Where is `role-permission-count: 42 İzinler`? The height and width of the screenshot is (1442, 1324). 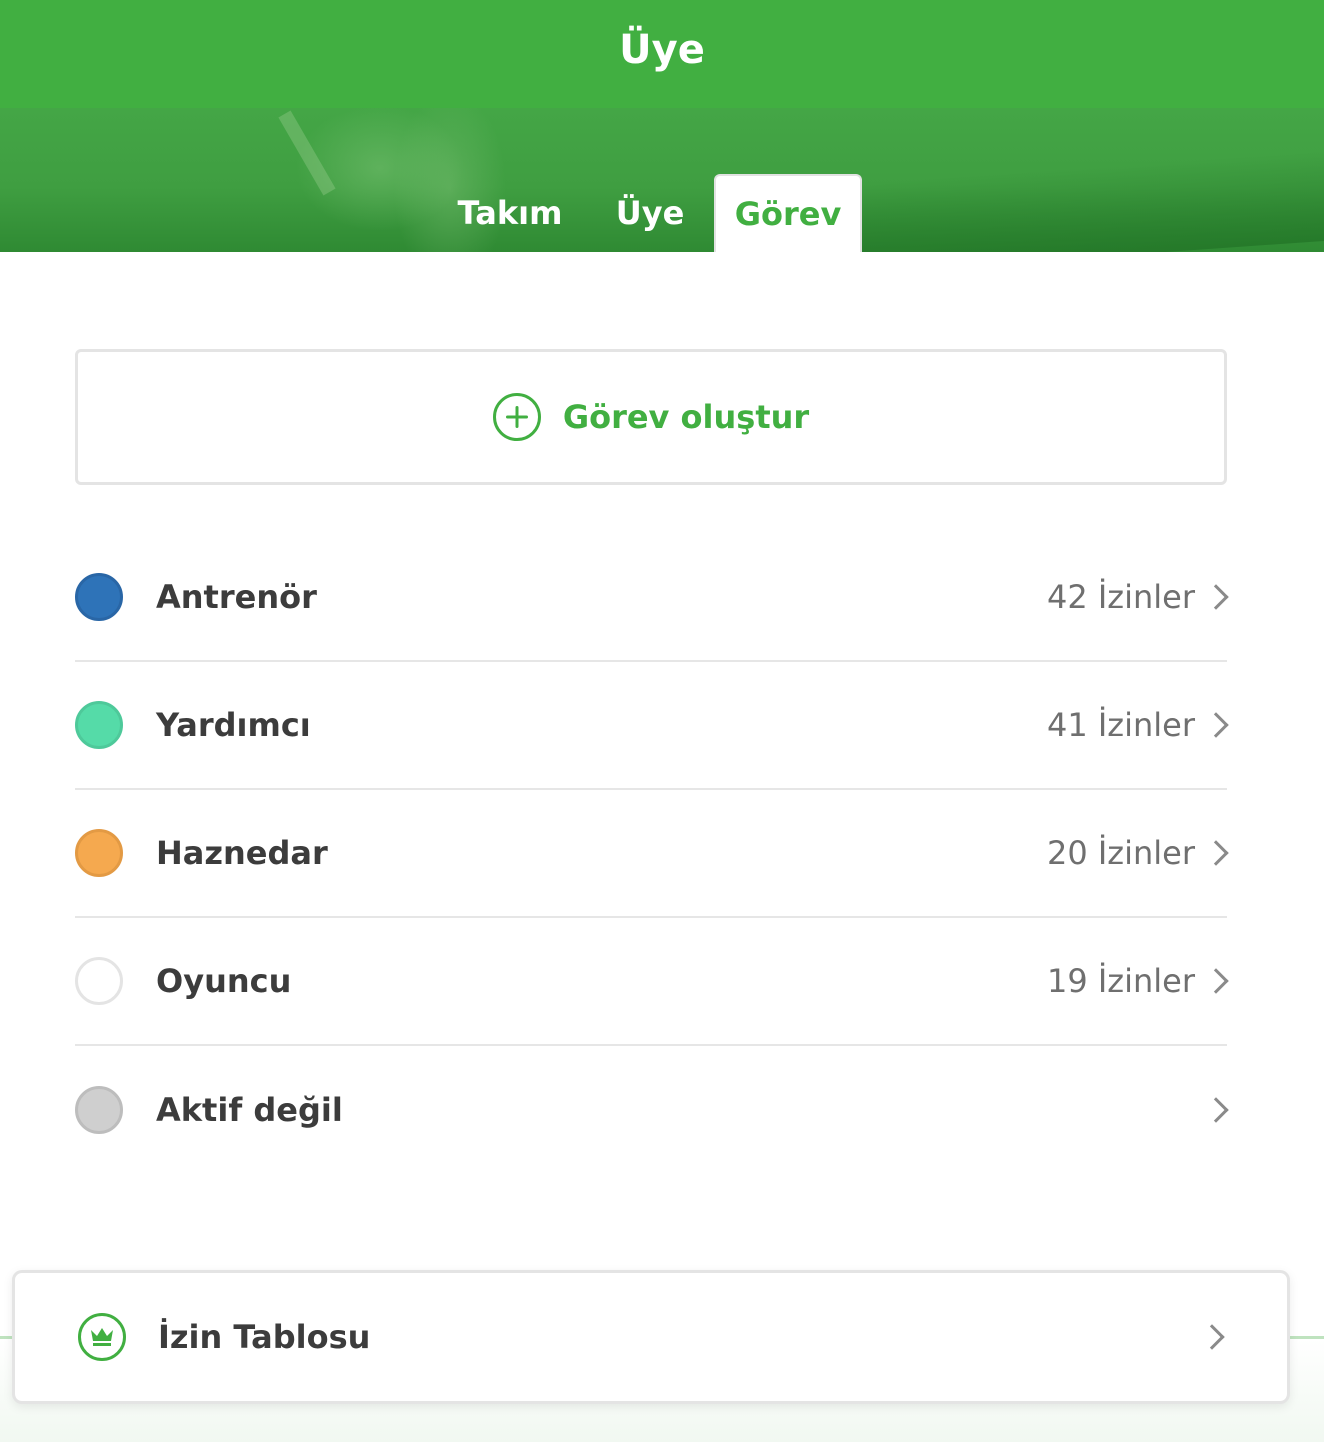
role-permission-count: 42 İzinler is located at coordinates (1120, 597).